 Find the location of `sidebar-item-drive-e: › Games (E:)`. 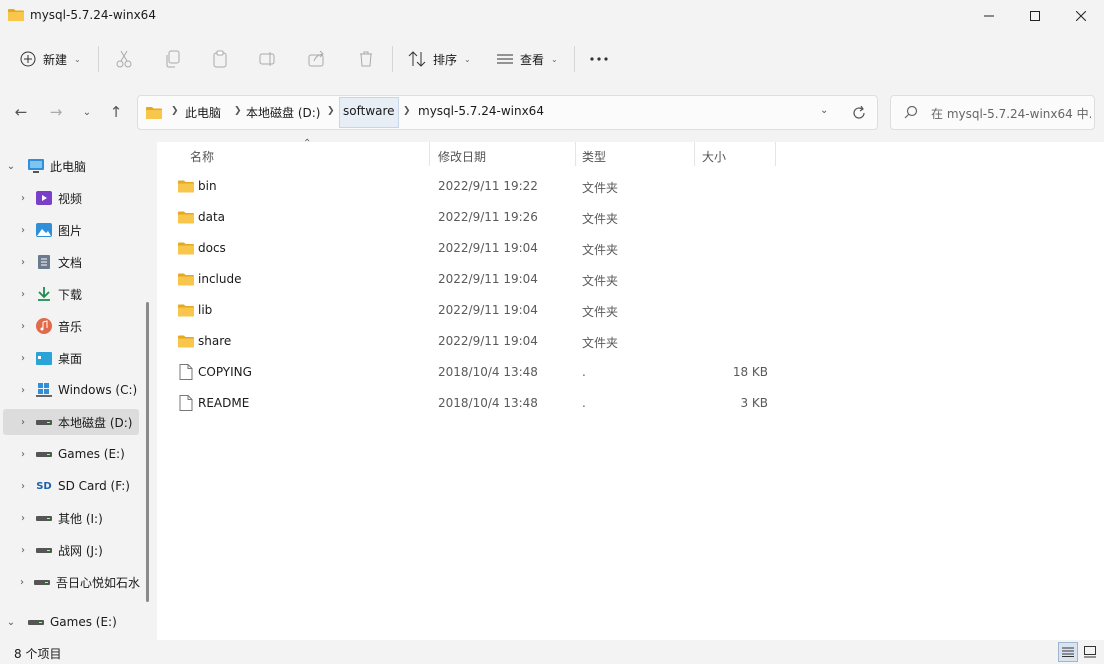

sidebar-item-drive-e: › Games (E:) is located at coordinates (86, 454).